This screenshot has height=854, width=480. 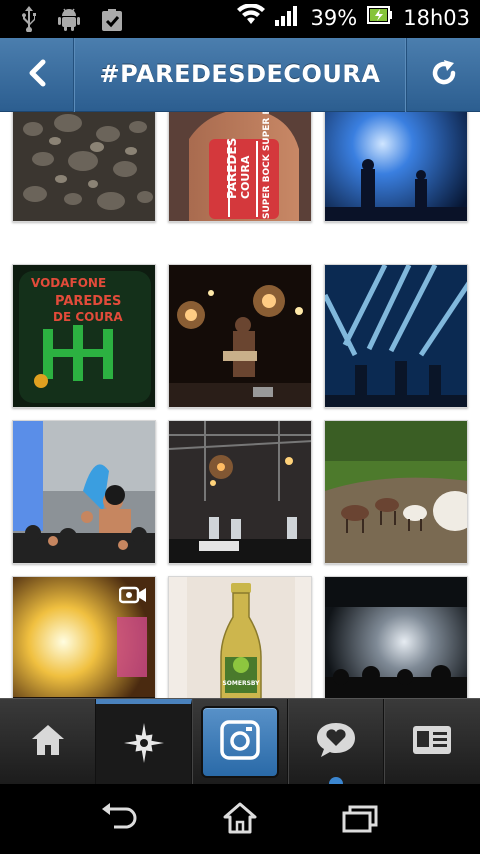 I want to click on system-back-button, so click(x=120, y=820).